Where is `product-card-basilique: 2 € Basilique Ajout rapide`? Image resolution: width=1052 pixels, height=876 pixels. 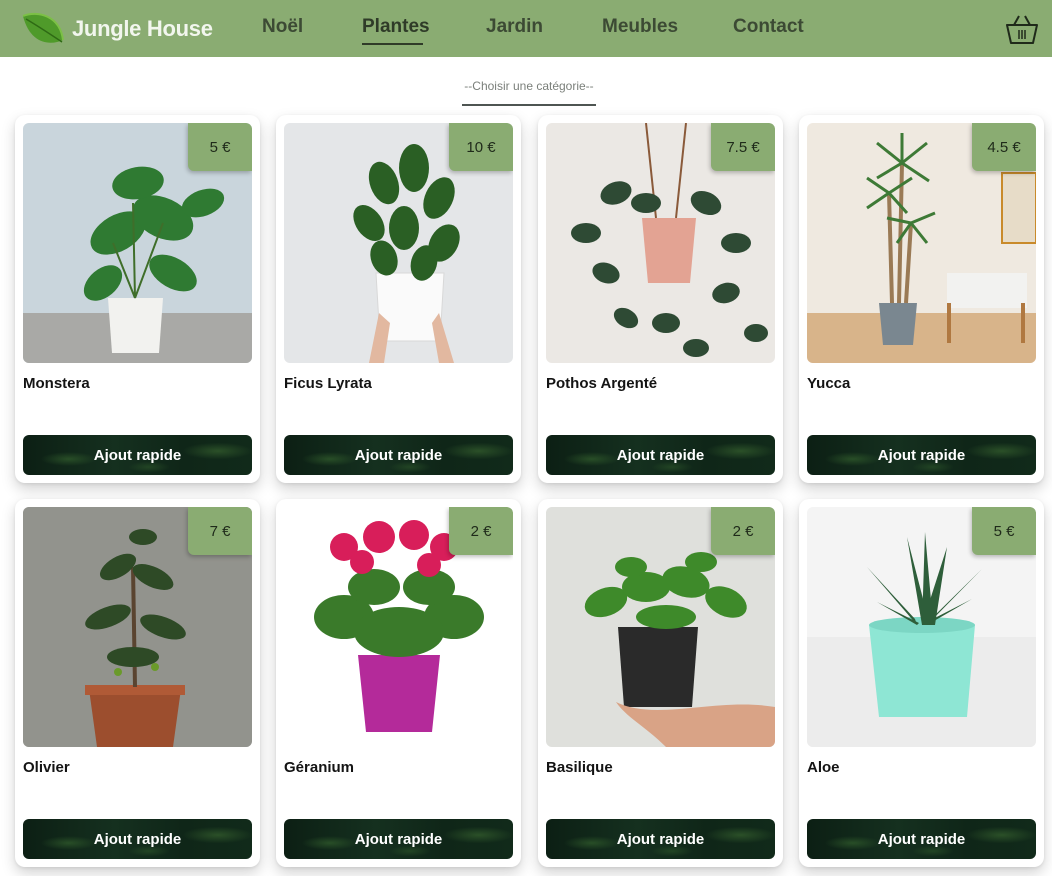
product-card-basilique: 2 € Basilique Ajout rapide is located at coordinates (660, 683).